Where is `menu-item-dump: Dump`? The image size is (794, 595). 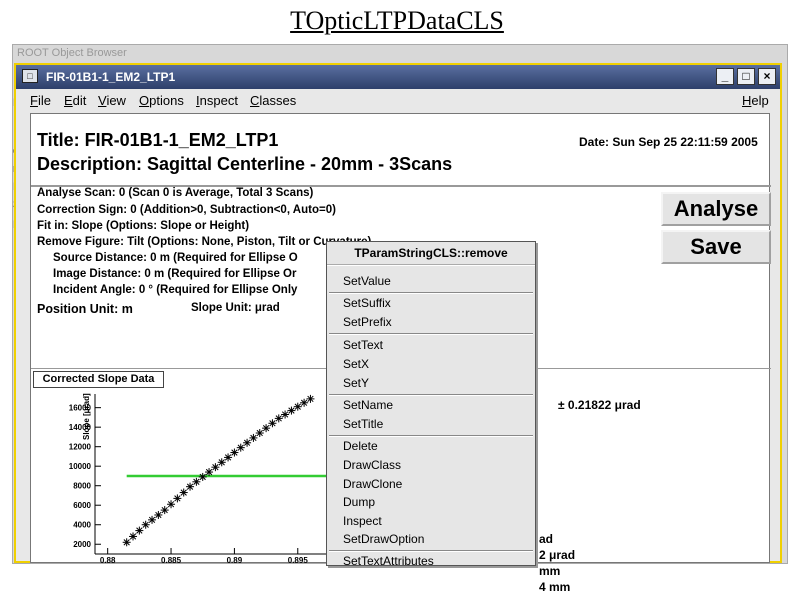 menu-item-dump: Dump is located at coordinates (359, 502).